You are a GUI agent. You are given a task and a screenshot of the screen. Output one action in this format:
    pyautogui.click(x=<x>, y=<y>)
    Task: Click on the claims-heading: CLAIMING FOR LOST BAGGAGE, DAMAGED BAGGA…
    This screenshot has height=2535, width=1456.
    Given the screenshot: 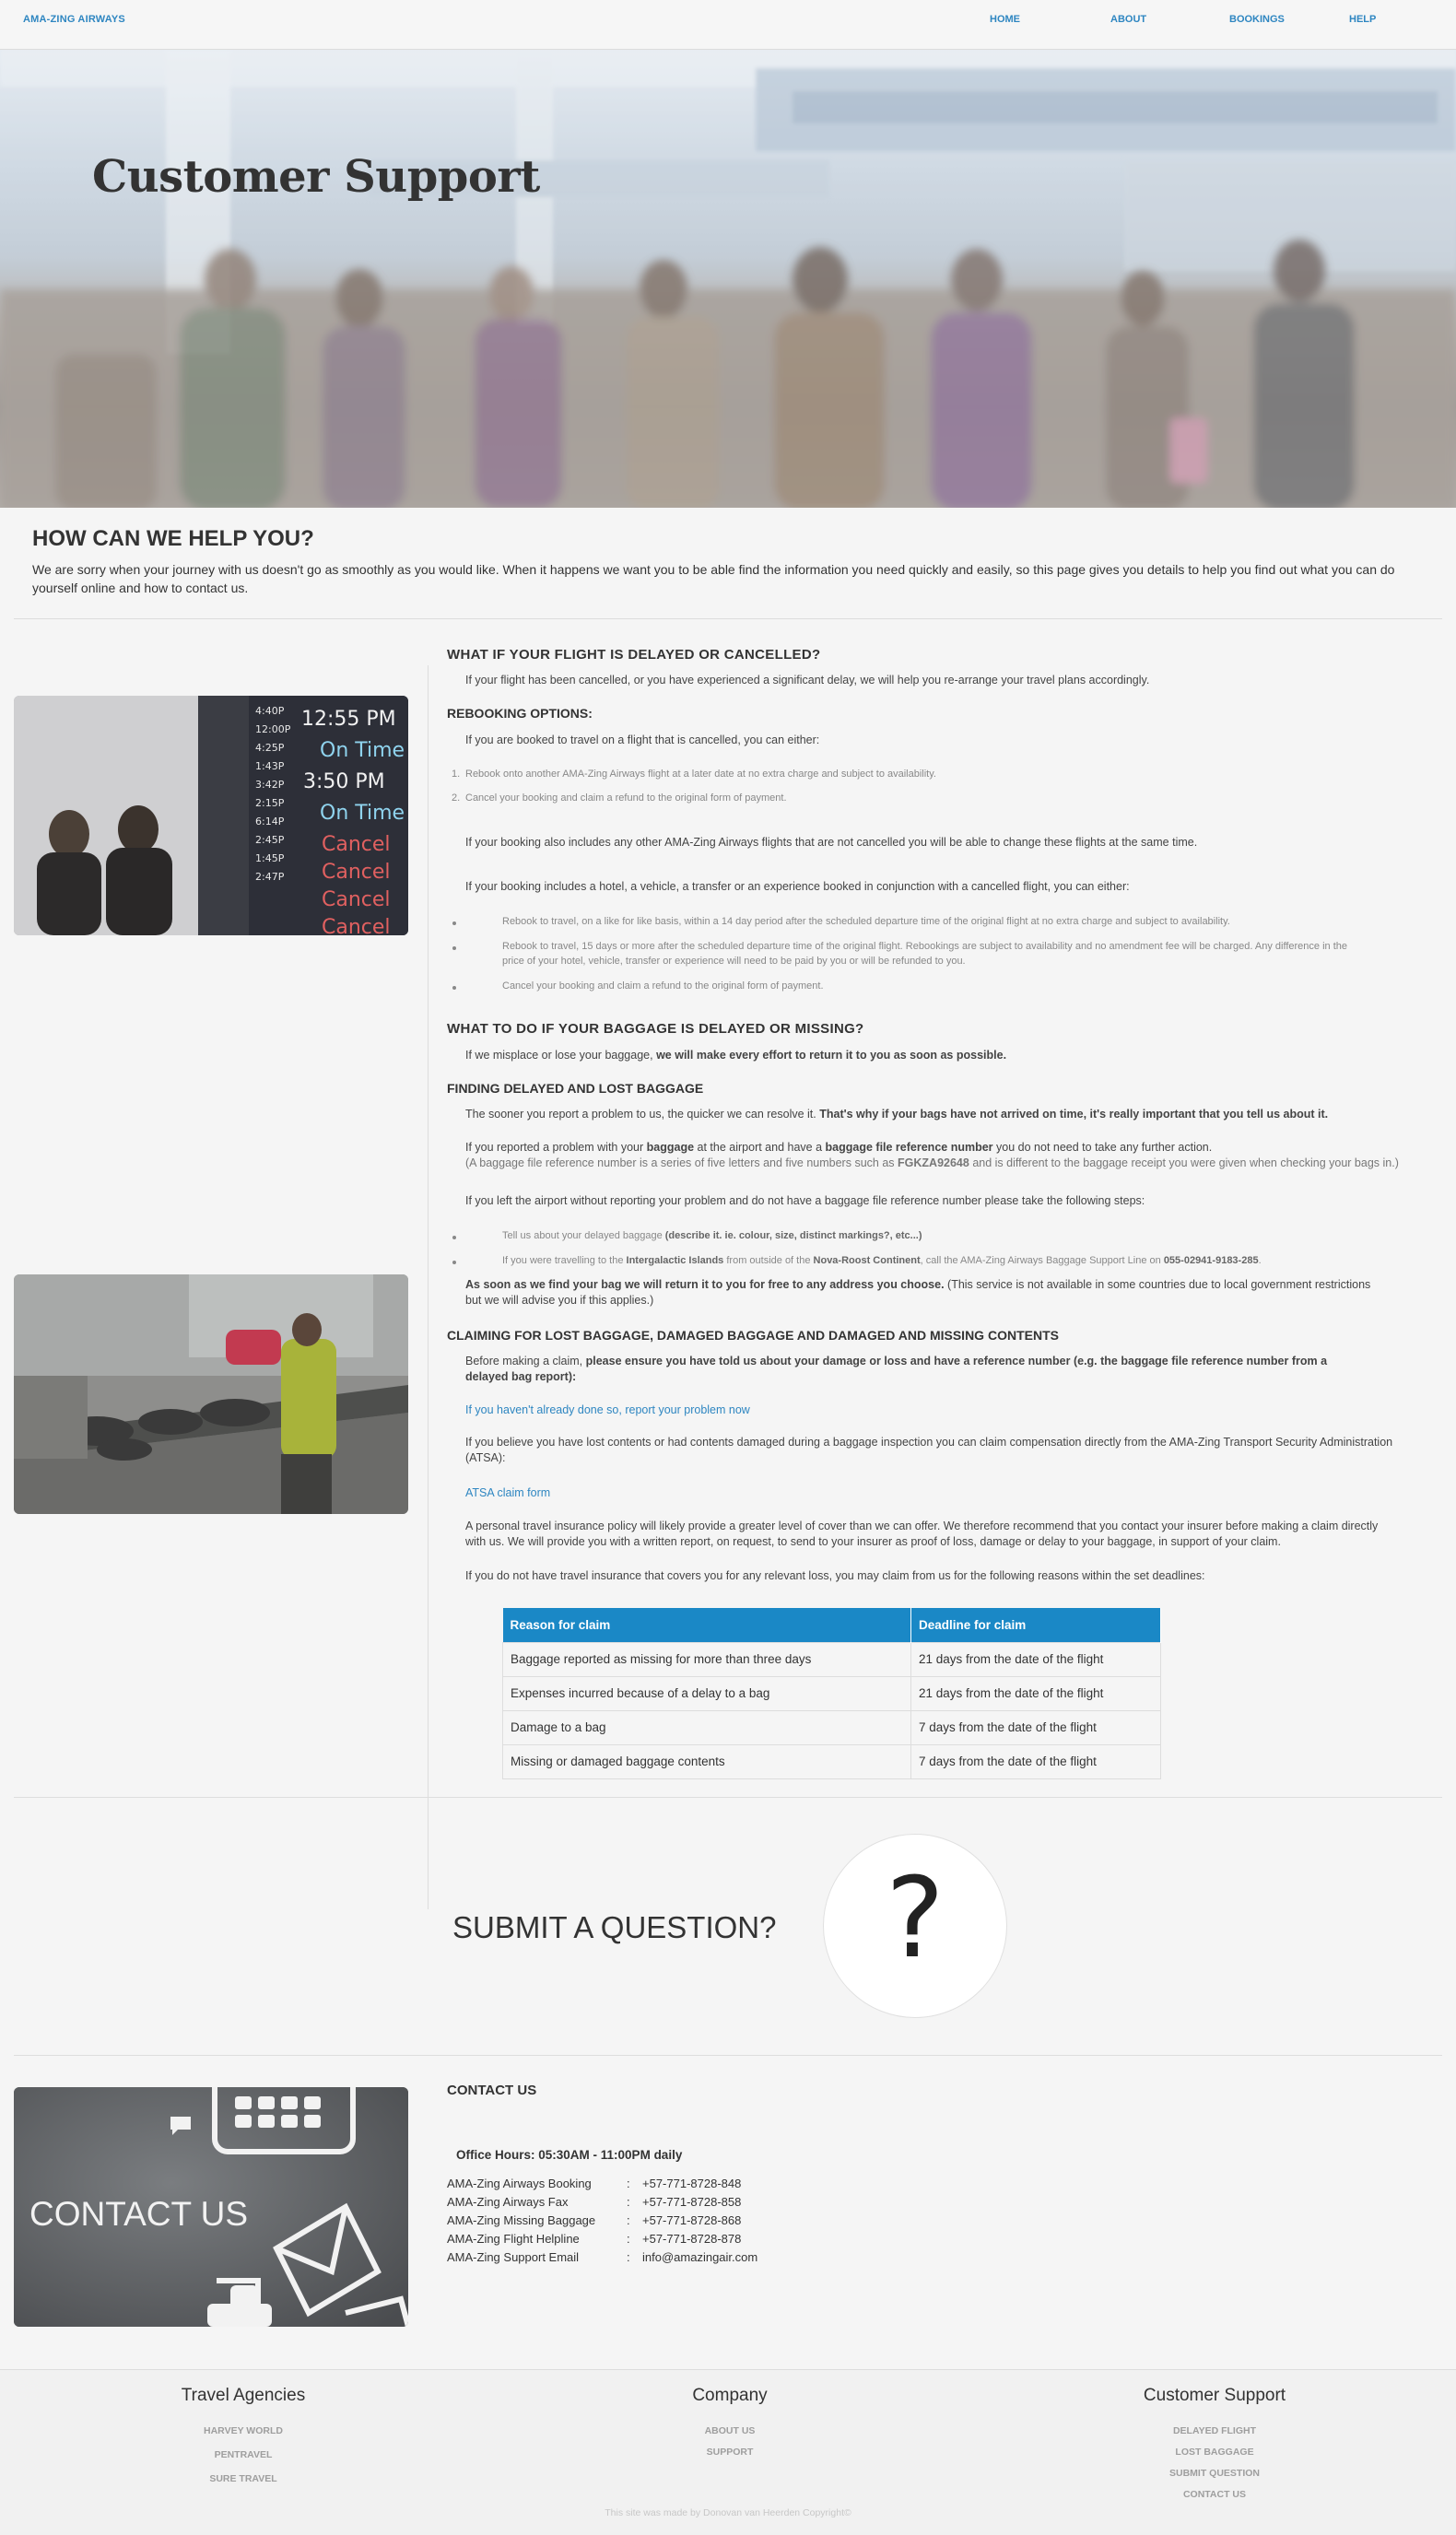 What is the action you would take?
    pyautogui.click(x=753, y=1335)
    